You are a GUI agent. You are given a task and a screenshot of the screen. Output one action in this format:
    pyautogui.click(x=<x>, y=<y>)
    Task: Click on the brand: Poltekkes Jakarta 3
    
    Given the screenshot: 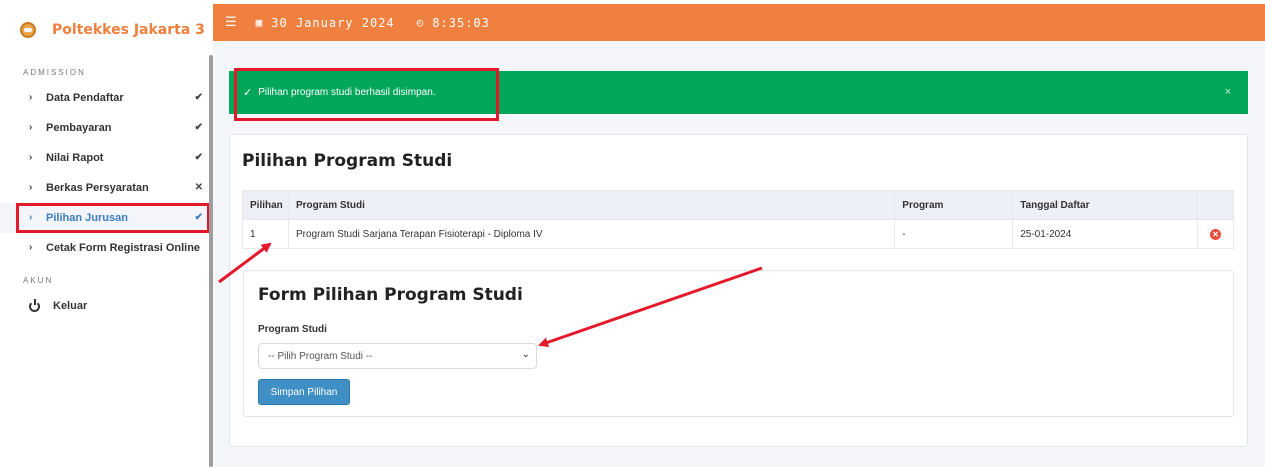 What is the action you would take?
    pyautogui.click(x=106, y=29)
    